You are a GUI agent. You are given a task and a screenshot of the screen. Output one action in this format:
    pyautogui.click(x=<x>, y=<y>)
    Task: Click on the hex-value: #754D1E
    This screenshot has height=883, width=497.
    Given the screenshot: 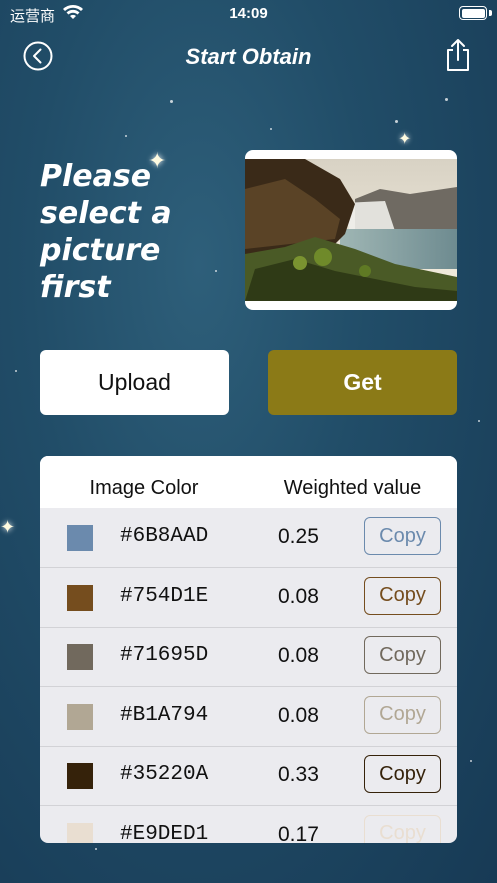 What is the action you would take?
    pyautogui.click(x=164, y=596)
    